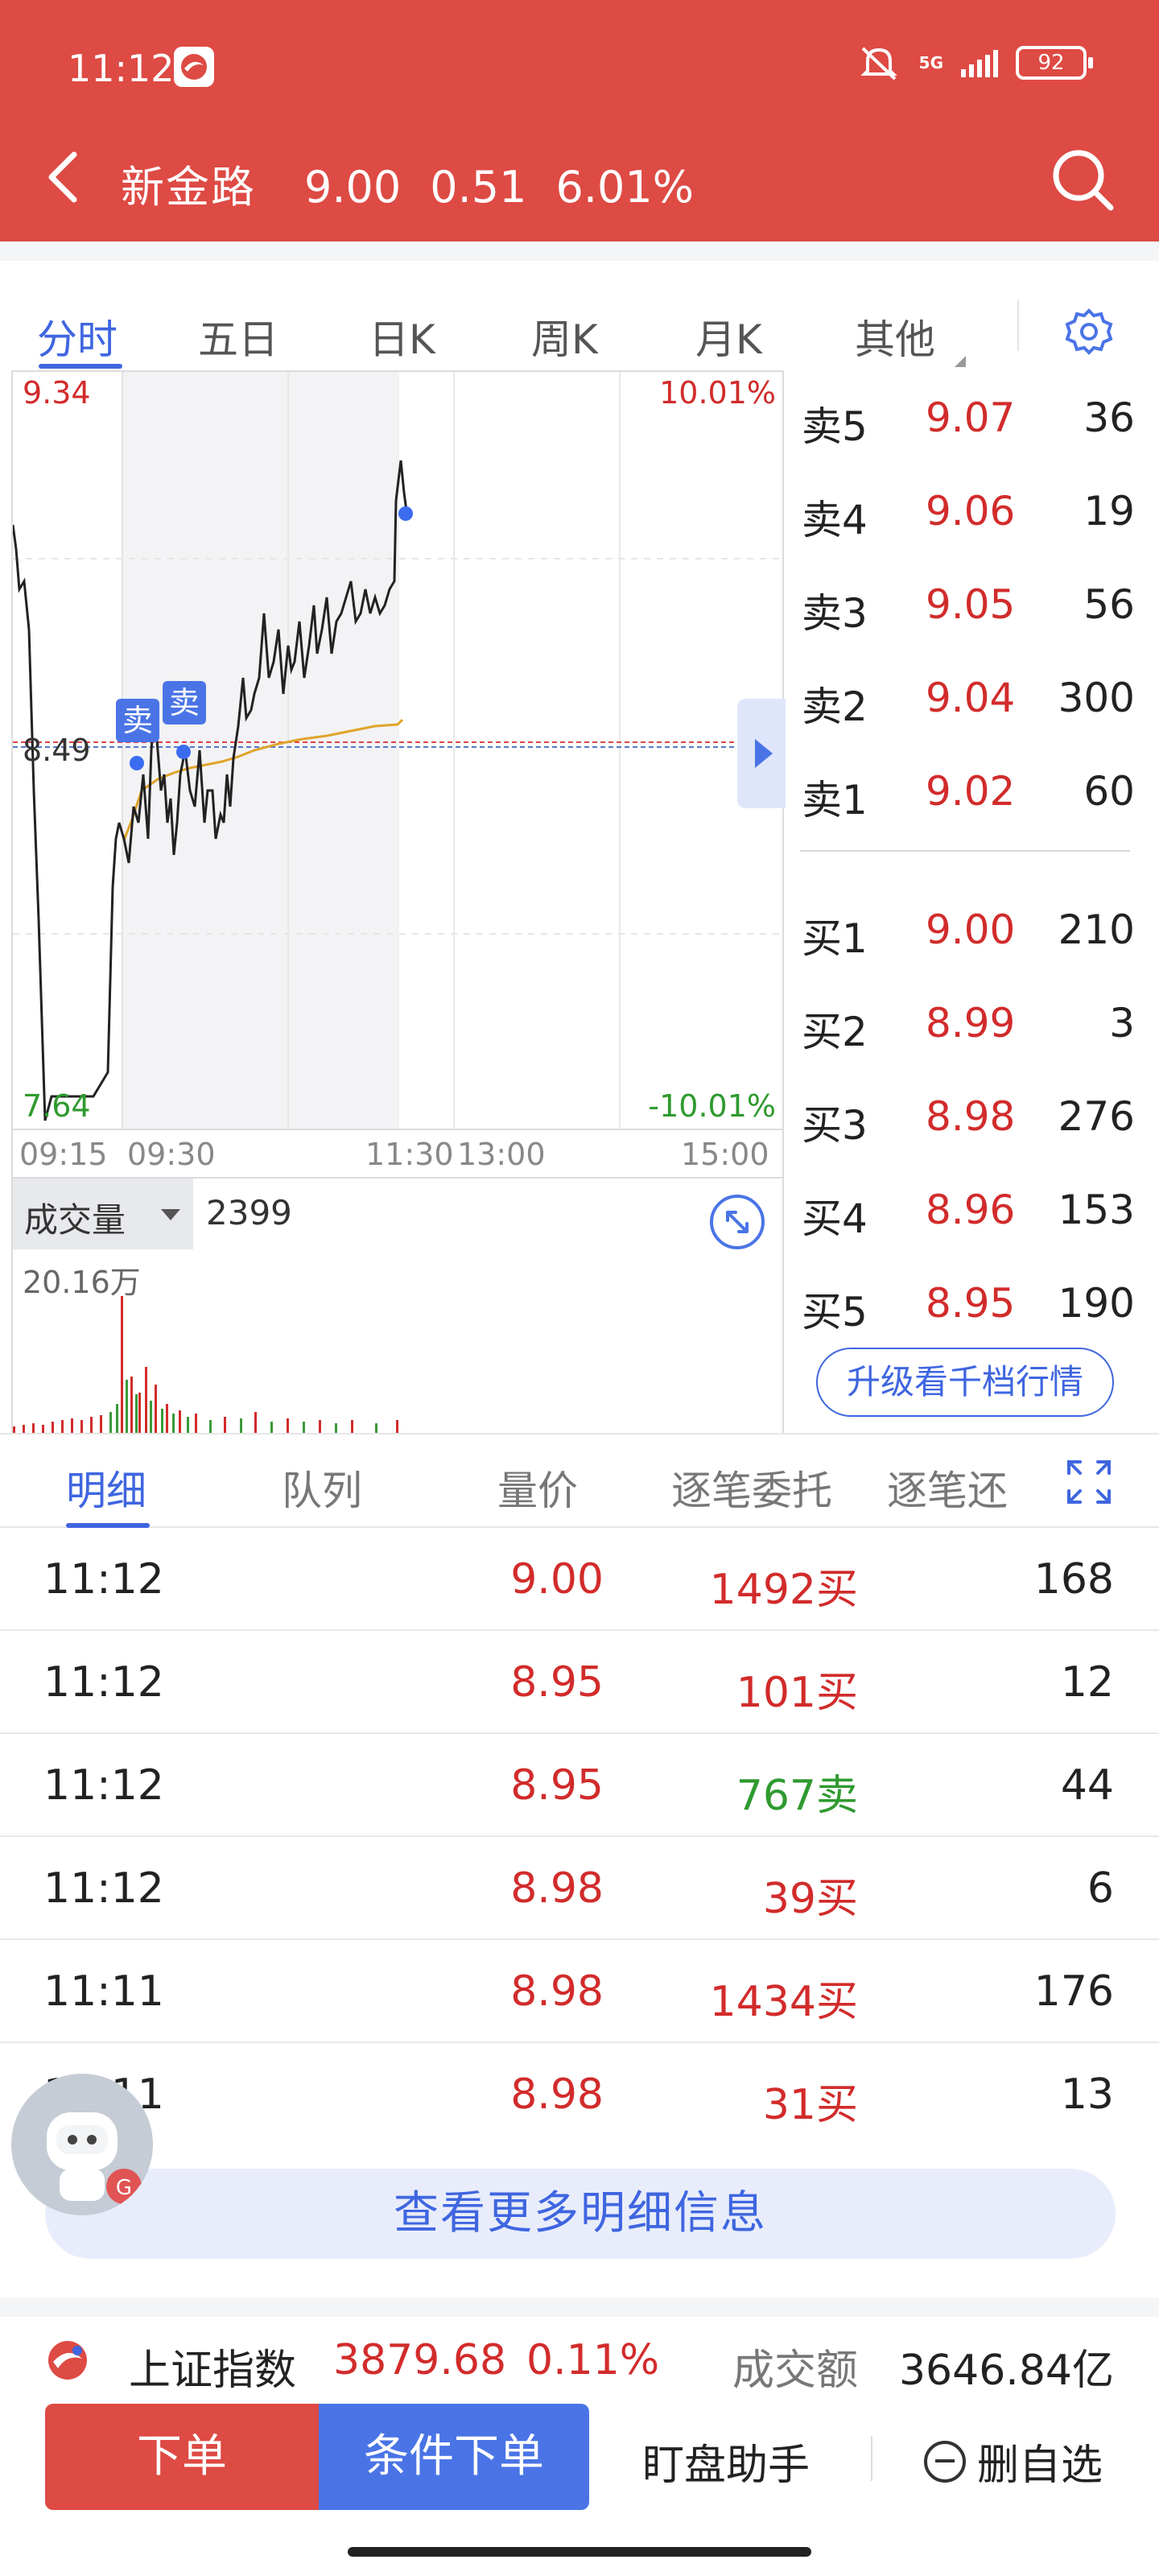 The height and width of the screenshot is (2576, 1159). I want to click on ask-price: 9.02, so click(971, 791).